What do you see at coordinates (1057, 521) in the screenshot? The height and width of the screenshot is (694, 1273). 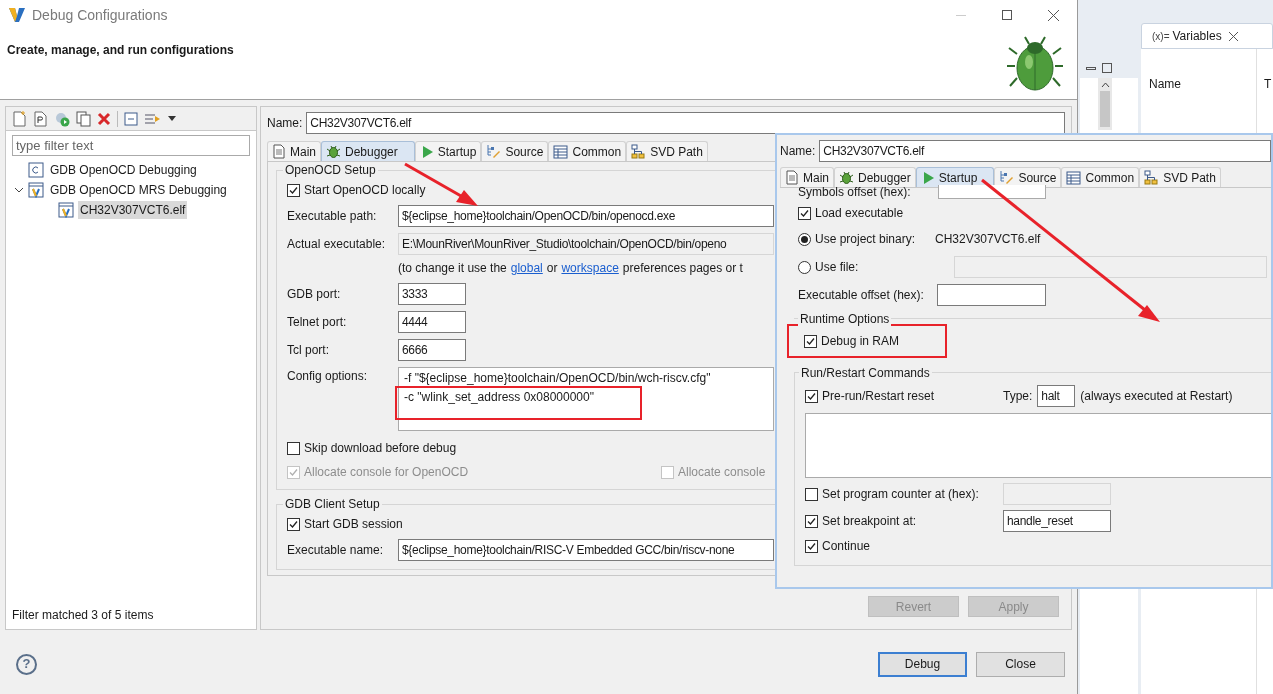 I see `text-field: handle_reset` at bounding box center [1057, 521].